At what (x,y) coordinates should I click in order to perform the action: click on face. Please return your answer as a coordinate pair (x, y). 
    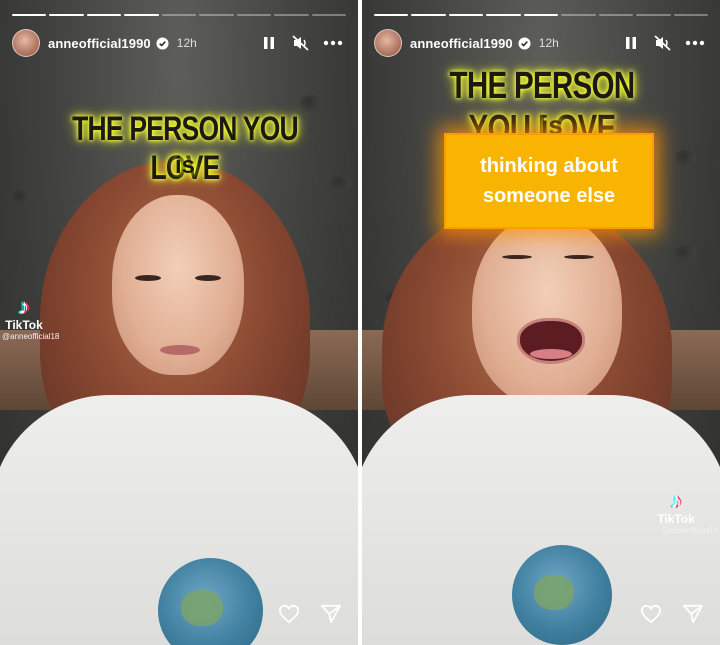
    Looking at the image, I should click on (547, 310).